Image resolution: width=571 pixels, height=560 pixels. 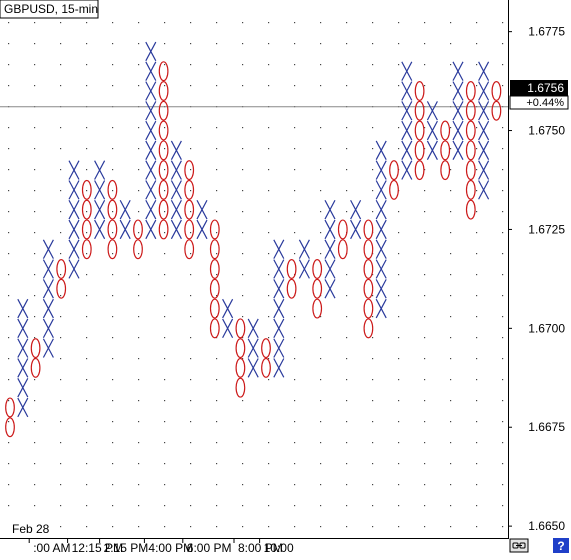 I want to click on help-icon: ?, so click(x=561, y=545).